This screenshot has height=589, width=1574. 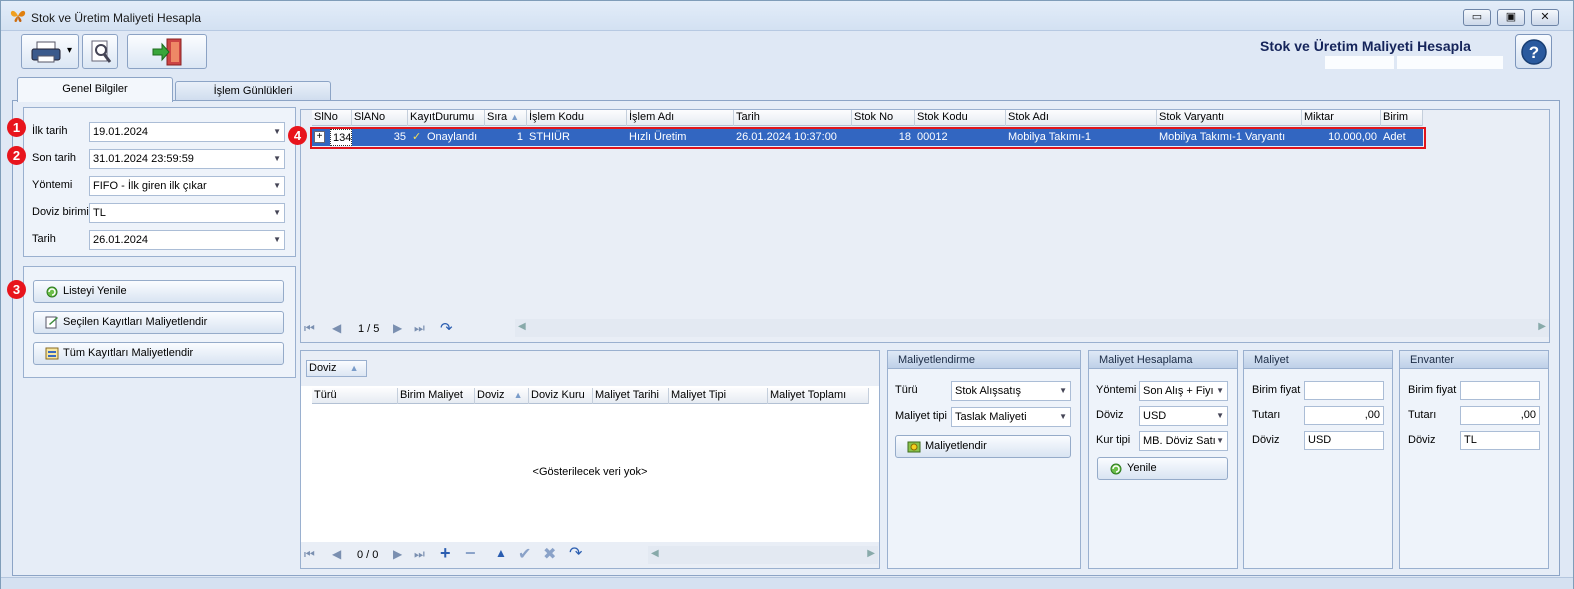 I want to click on son-tarih-date-picker: 31.01.2024 23:59:59 ▼, so click(x=187, y=159).